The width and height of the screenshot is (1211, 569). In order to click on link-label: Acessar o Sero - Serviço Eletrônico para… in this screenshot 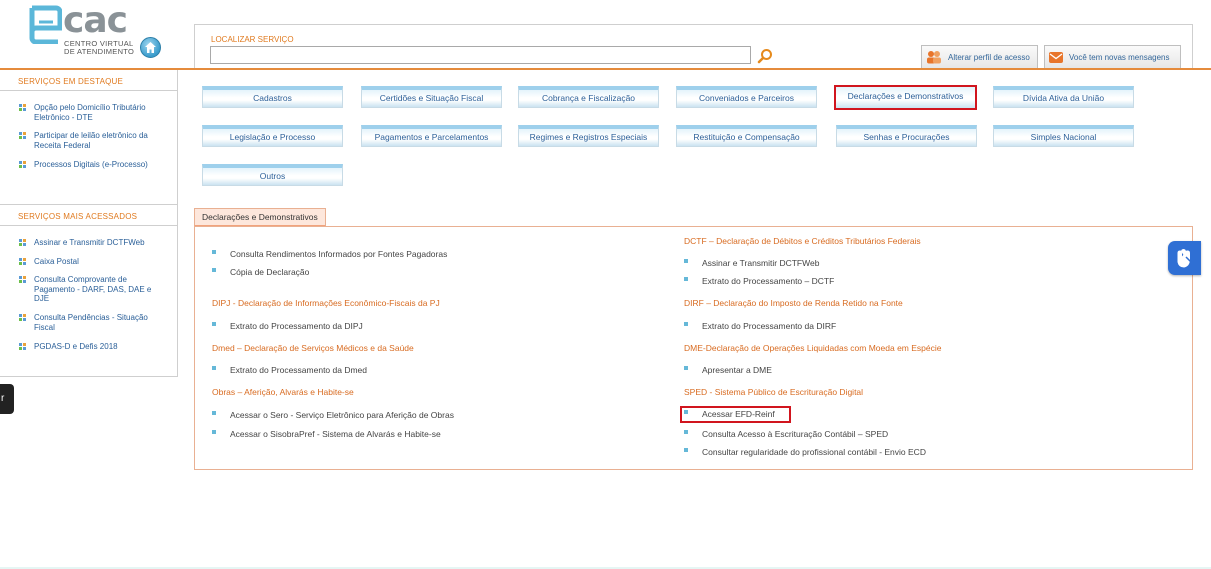, I will do `click(342, 415)`.